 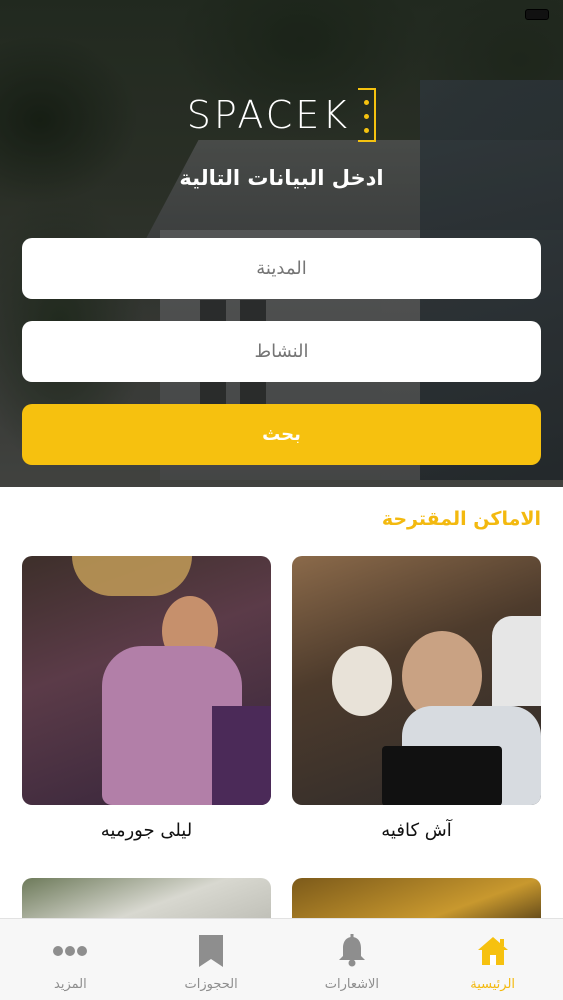 What do you see at coordinates (211, 984) in the screenshot?
I see `tab-label: الحجوزات` at bounding box center [211, 984].